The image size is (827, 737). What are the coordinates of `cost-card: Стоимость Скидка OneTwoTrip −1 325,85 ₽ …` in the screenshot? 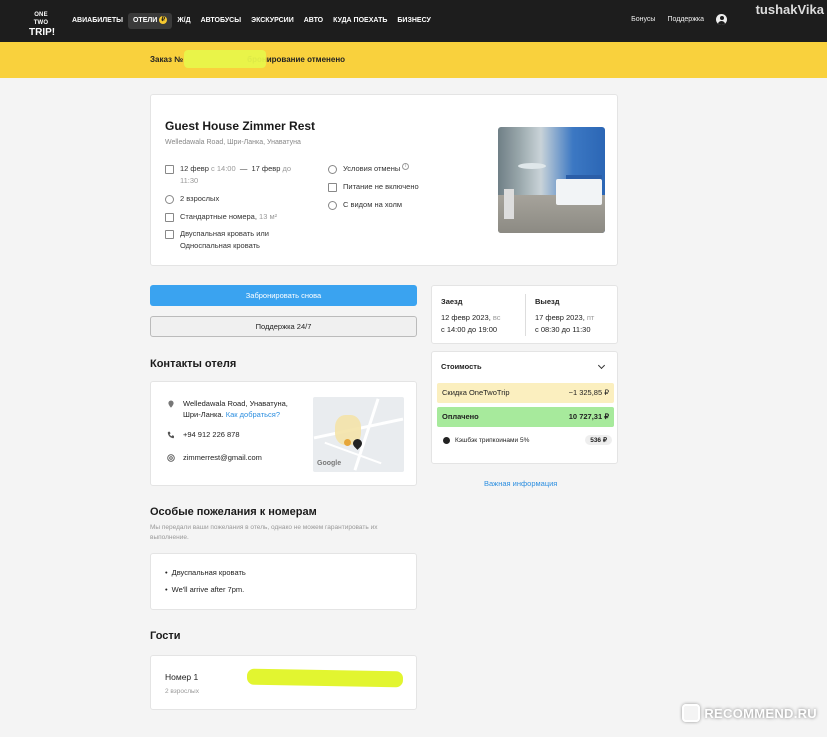 It's located at (524, 407).